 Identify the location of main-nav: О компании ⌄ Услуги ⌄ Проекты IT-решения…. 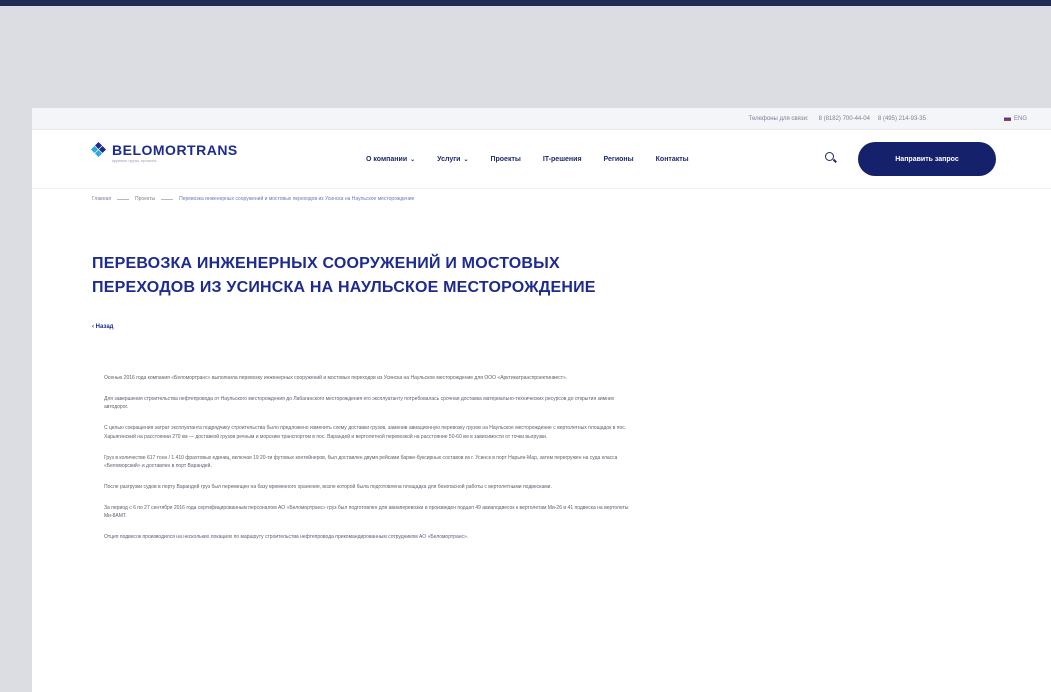
(538, 159).